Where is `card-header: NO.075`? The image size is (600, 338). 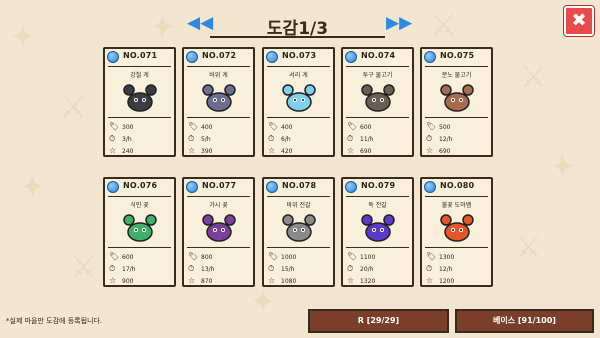
card-header: NO.075 is located at coordinates (456, 58).